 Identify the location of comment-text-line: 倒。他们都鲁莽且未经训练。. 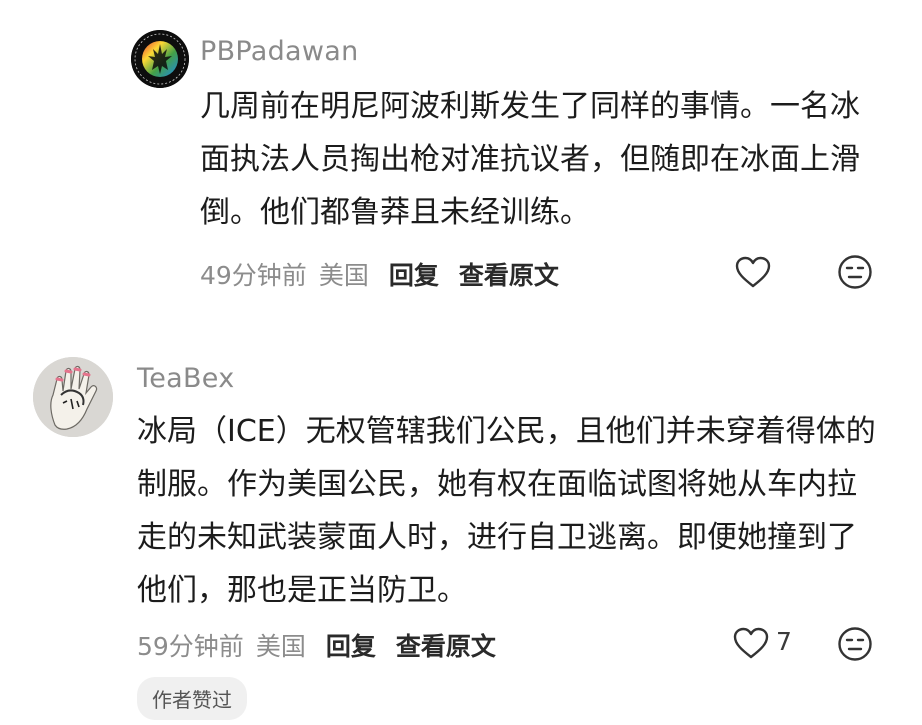
(395, 212).